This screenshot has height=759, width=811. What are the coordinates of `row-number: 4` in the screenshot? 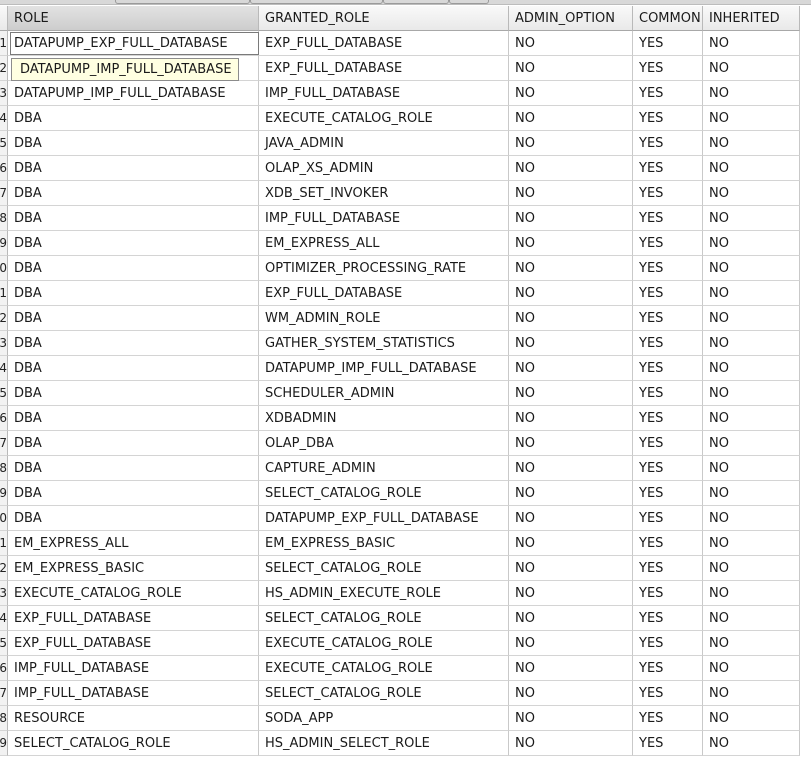 It's located at (4, 118).